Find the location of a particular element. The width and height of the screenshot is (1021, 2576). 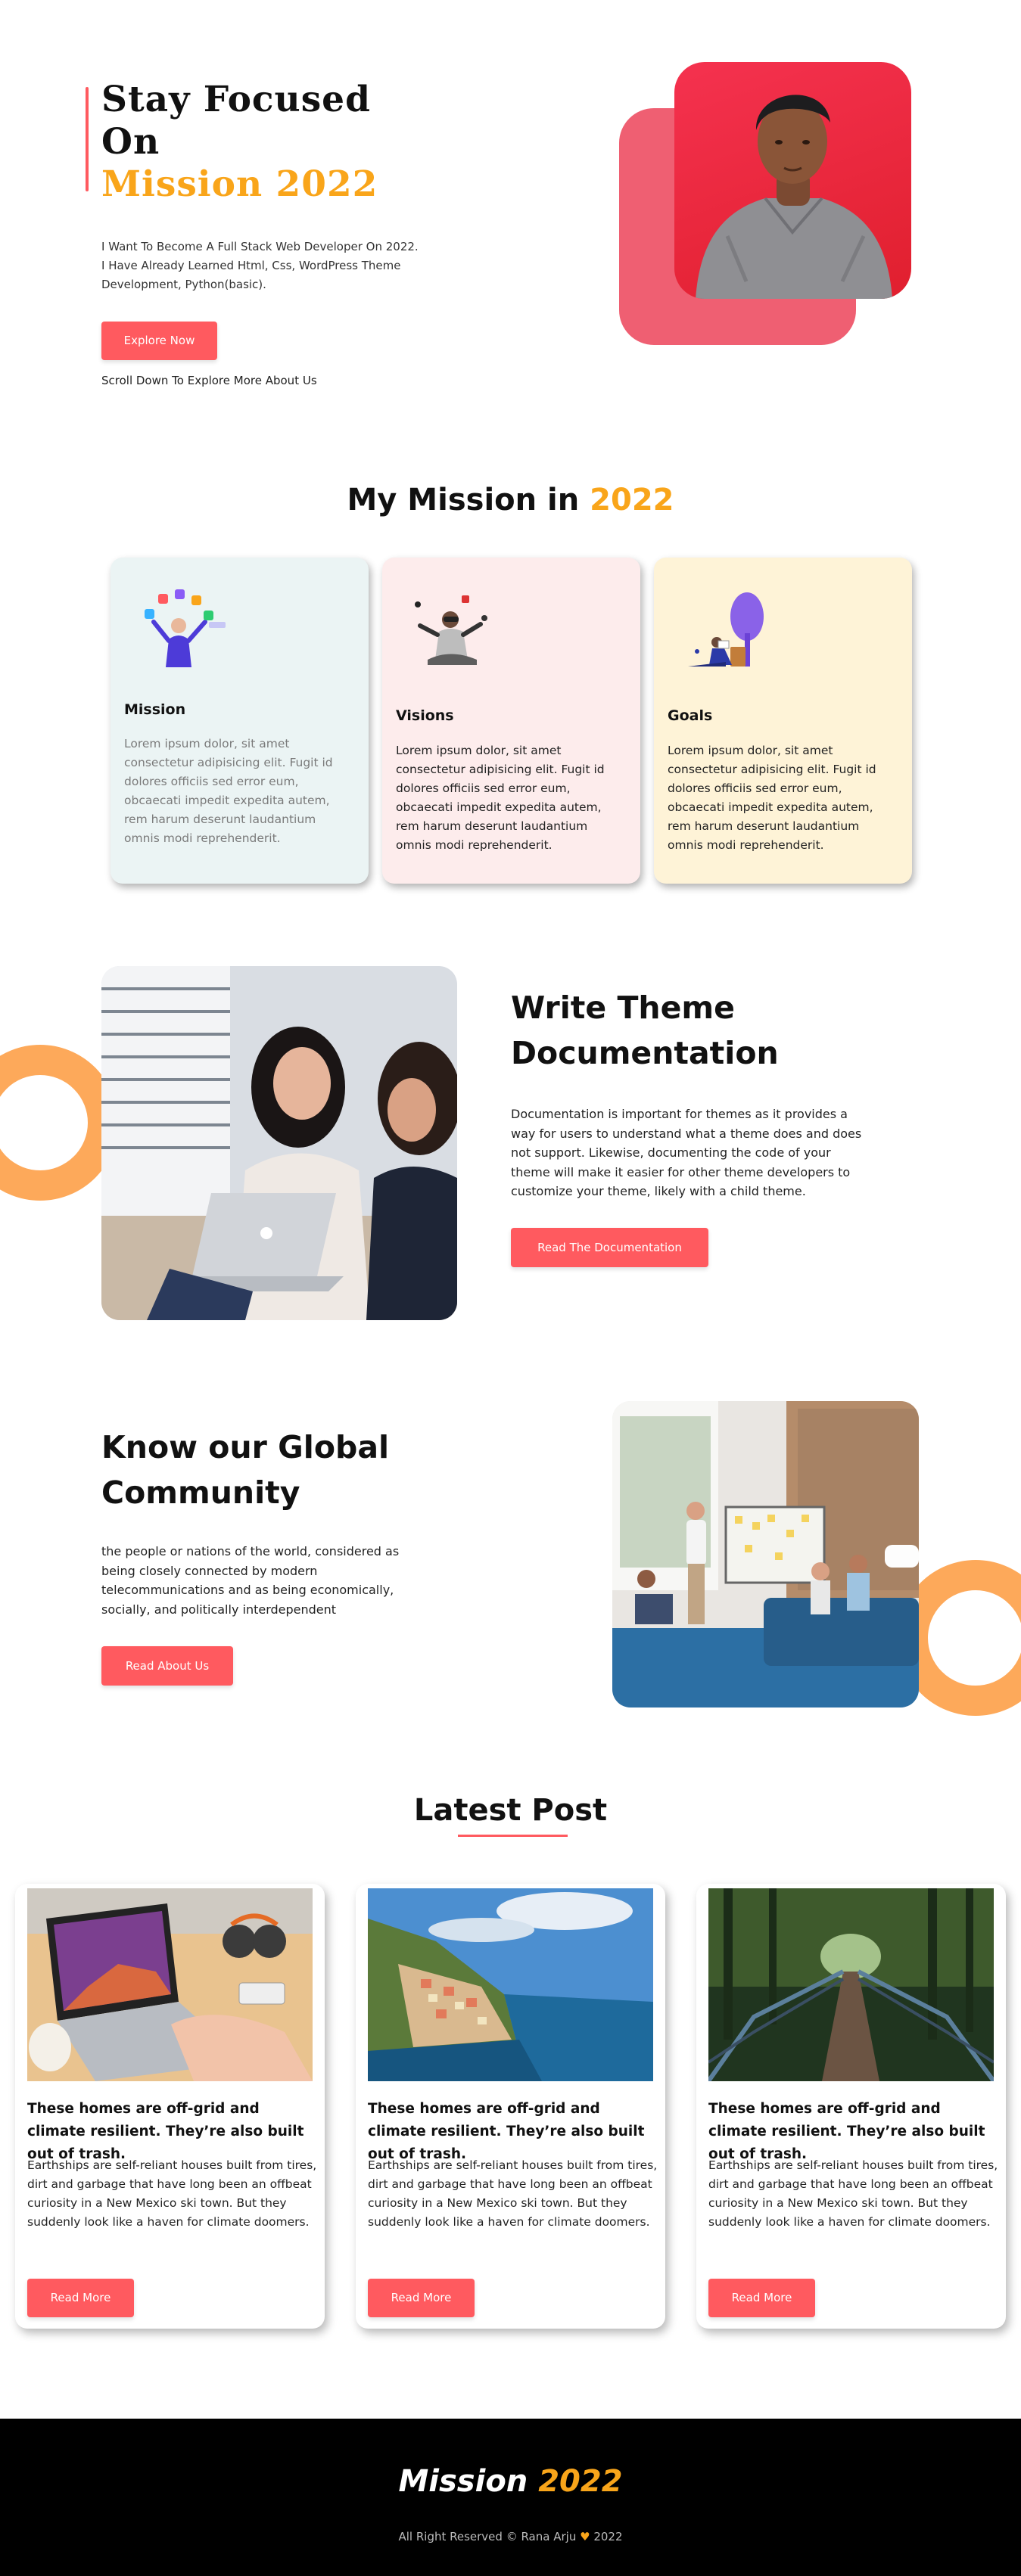

footer-brand: Mission 2022 is located at coordinates (510, 2481).